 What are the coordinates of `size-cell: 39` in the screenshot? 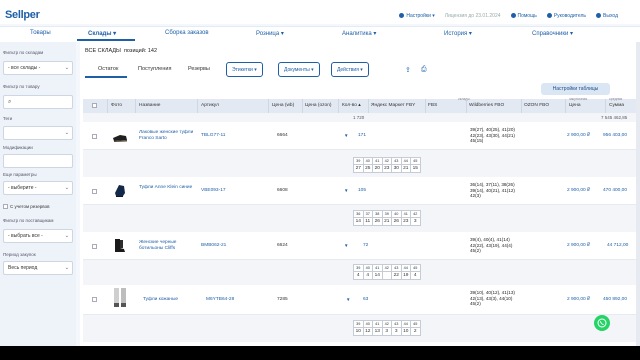 It's located at (386, 214).